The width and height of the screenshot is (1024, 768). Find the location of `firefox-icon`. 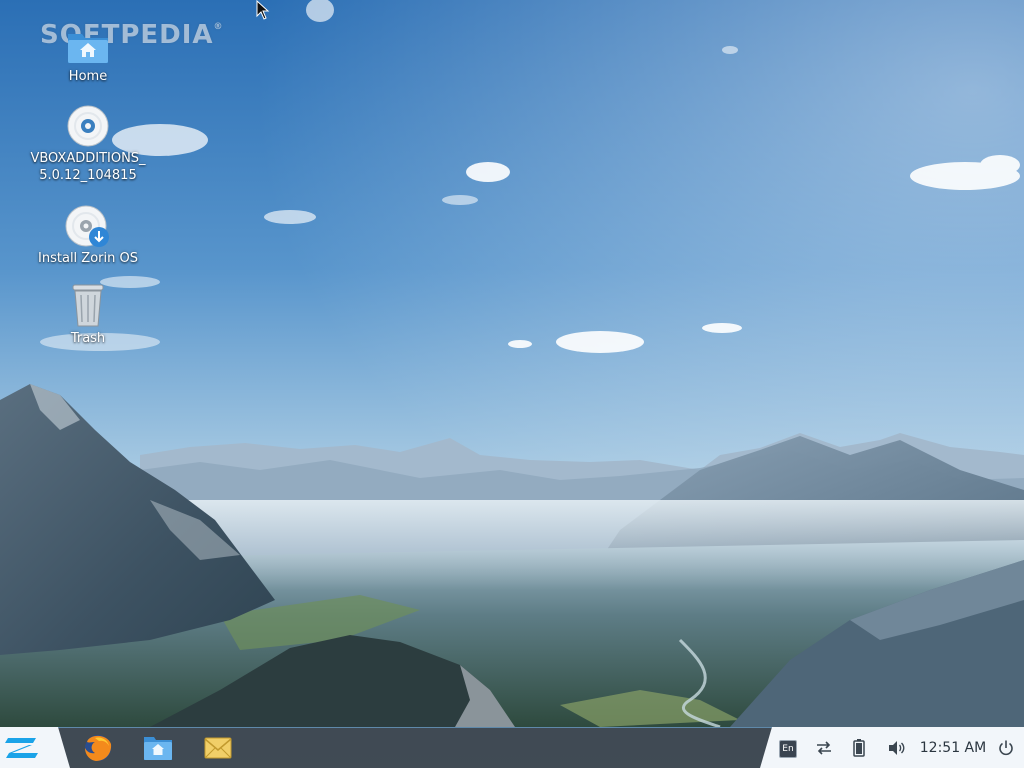

firefox-icon is located at coordinates (98, 748).